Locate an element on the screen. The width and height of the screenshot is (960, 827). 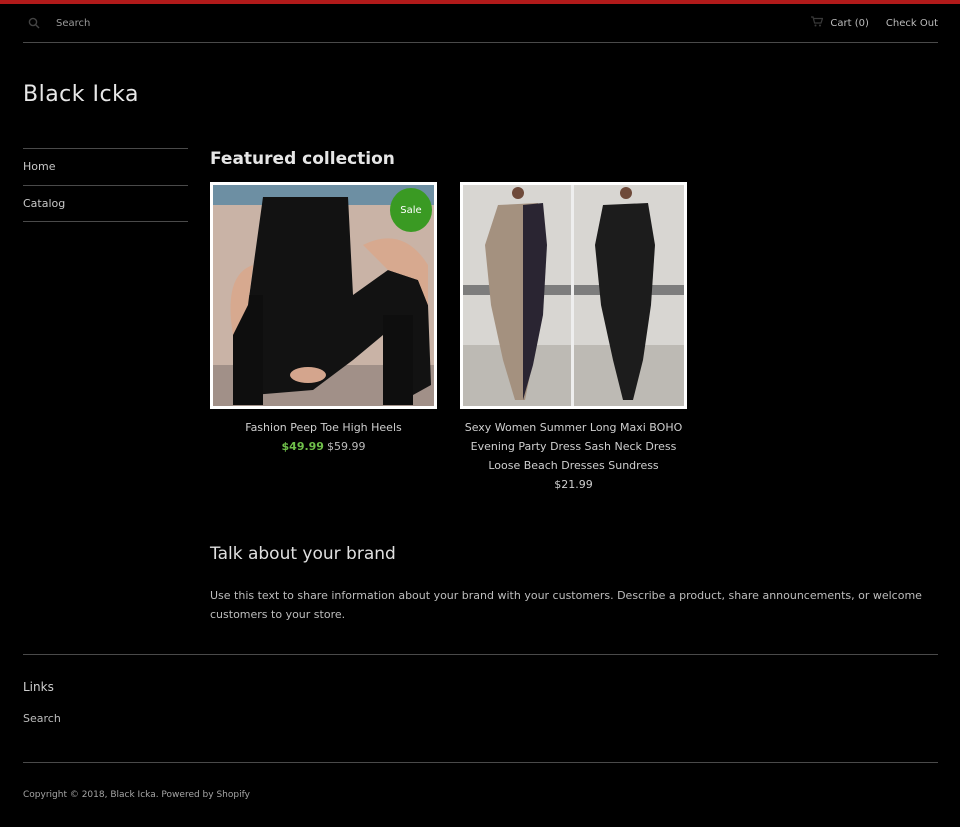
product-price: $21.99 is located at coordinates (573, 484).